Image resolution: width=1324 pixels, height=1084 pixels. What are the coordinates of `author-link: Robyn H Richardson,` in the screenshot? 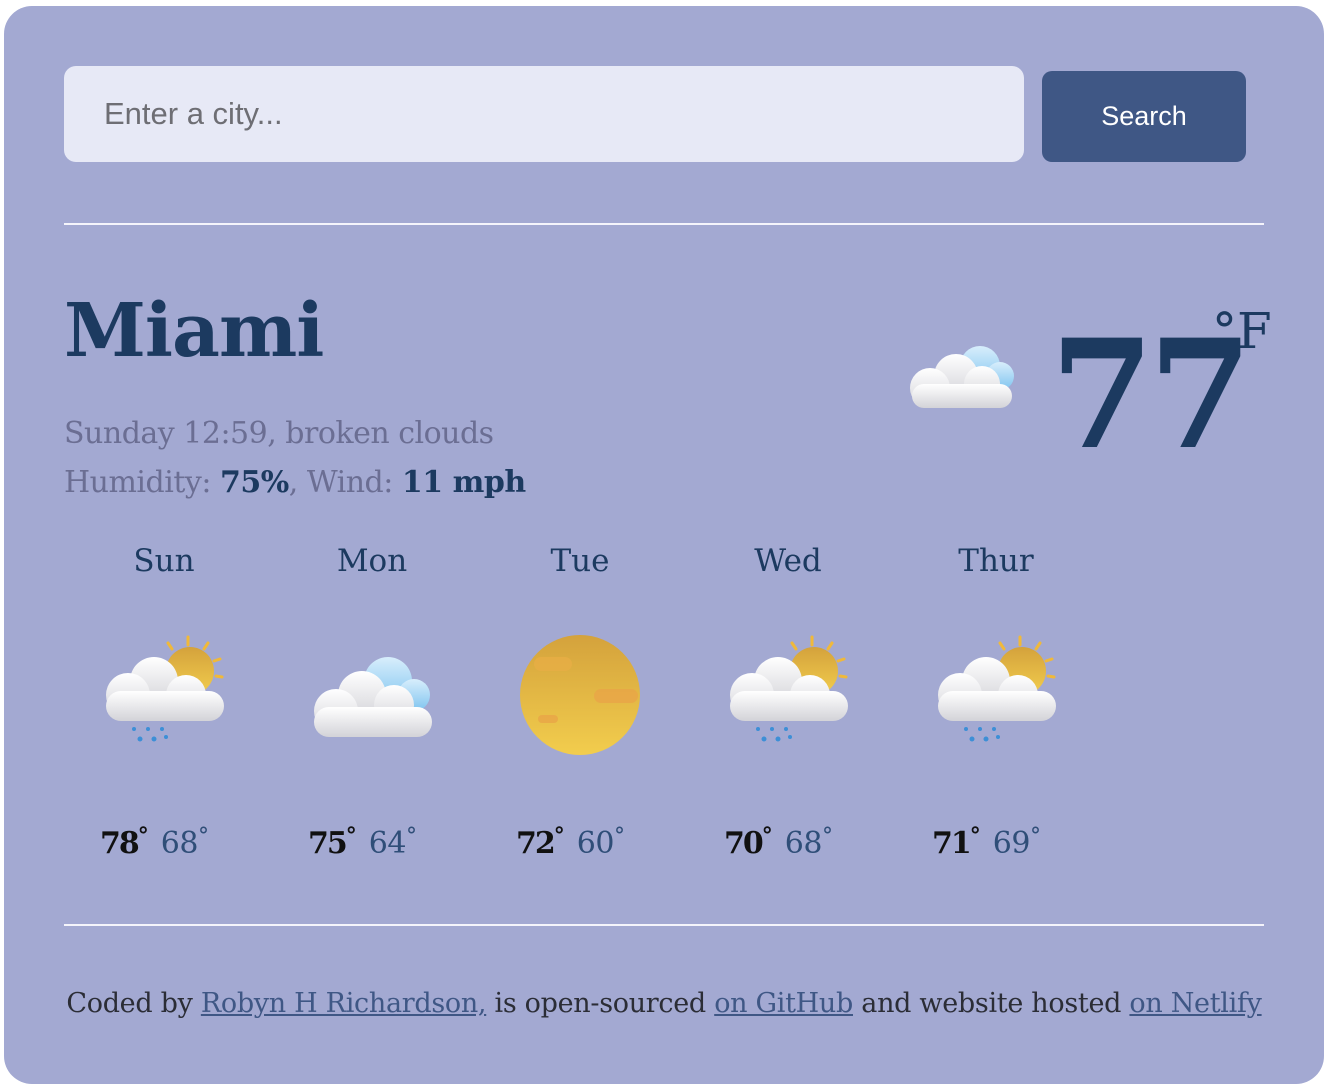 It's located at (344, 1003).